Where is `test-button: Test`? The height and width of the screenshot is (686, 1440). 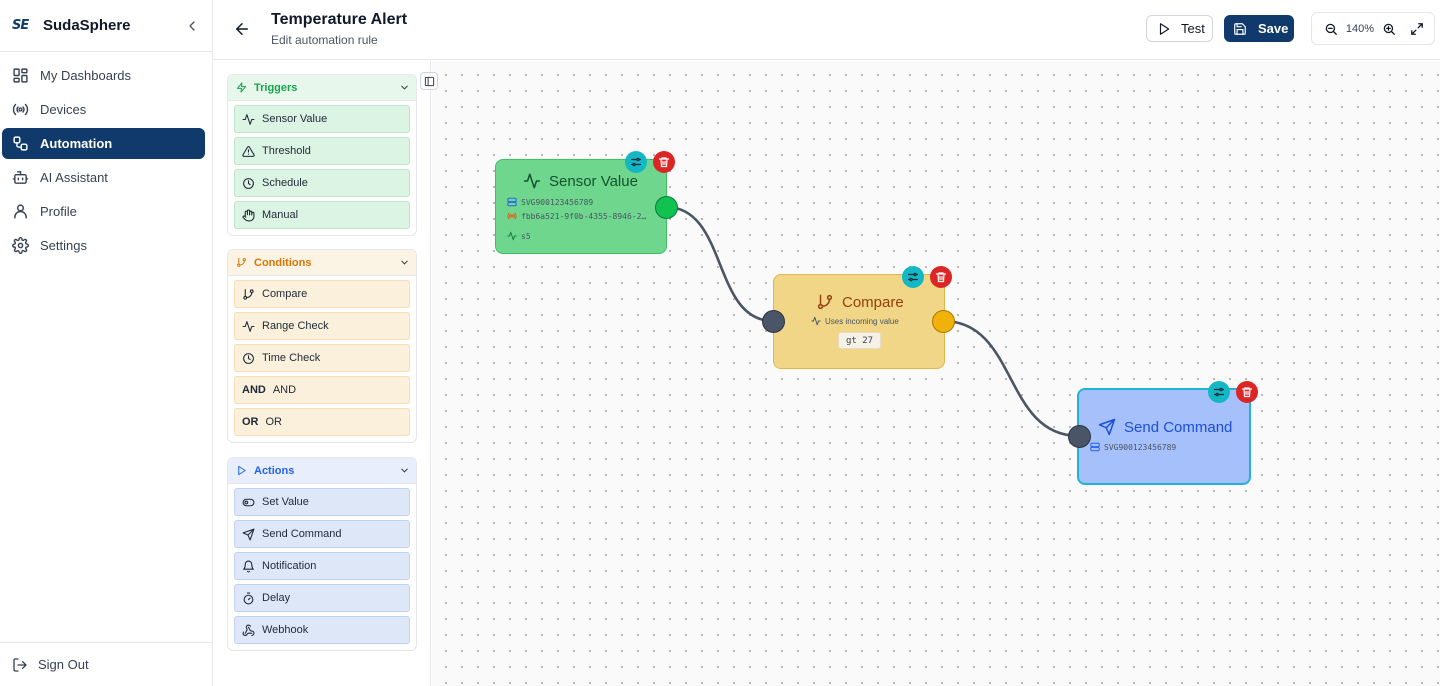
test-button: Test is located at coordinates (1179, 28).